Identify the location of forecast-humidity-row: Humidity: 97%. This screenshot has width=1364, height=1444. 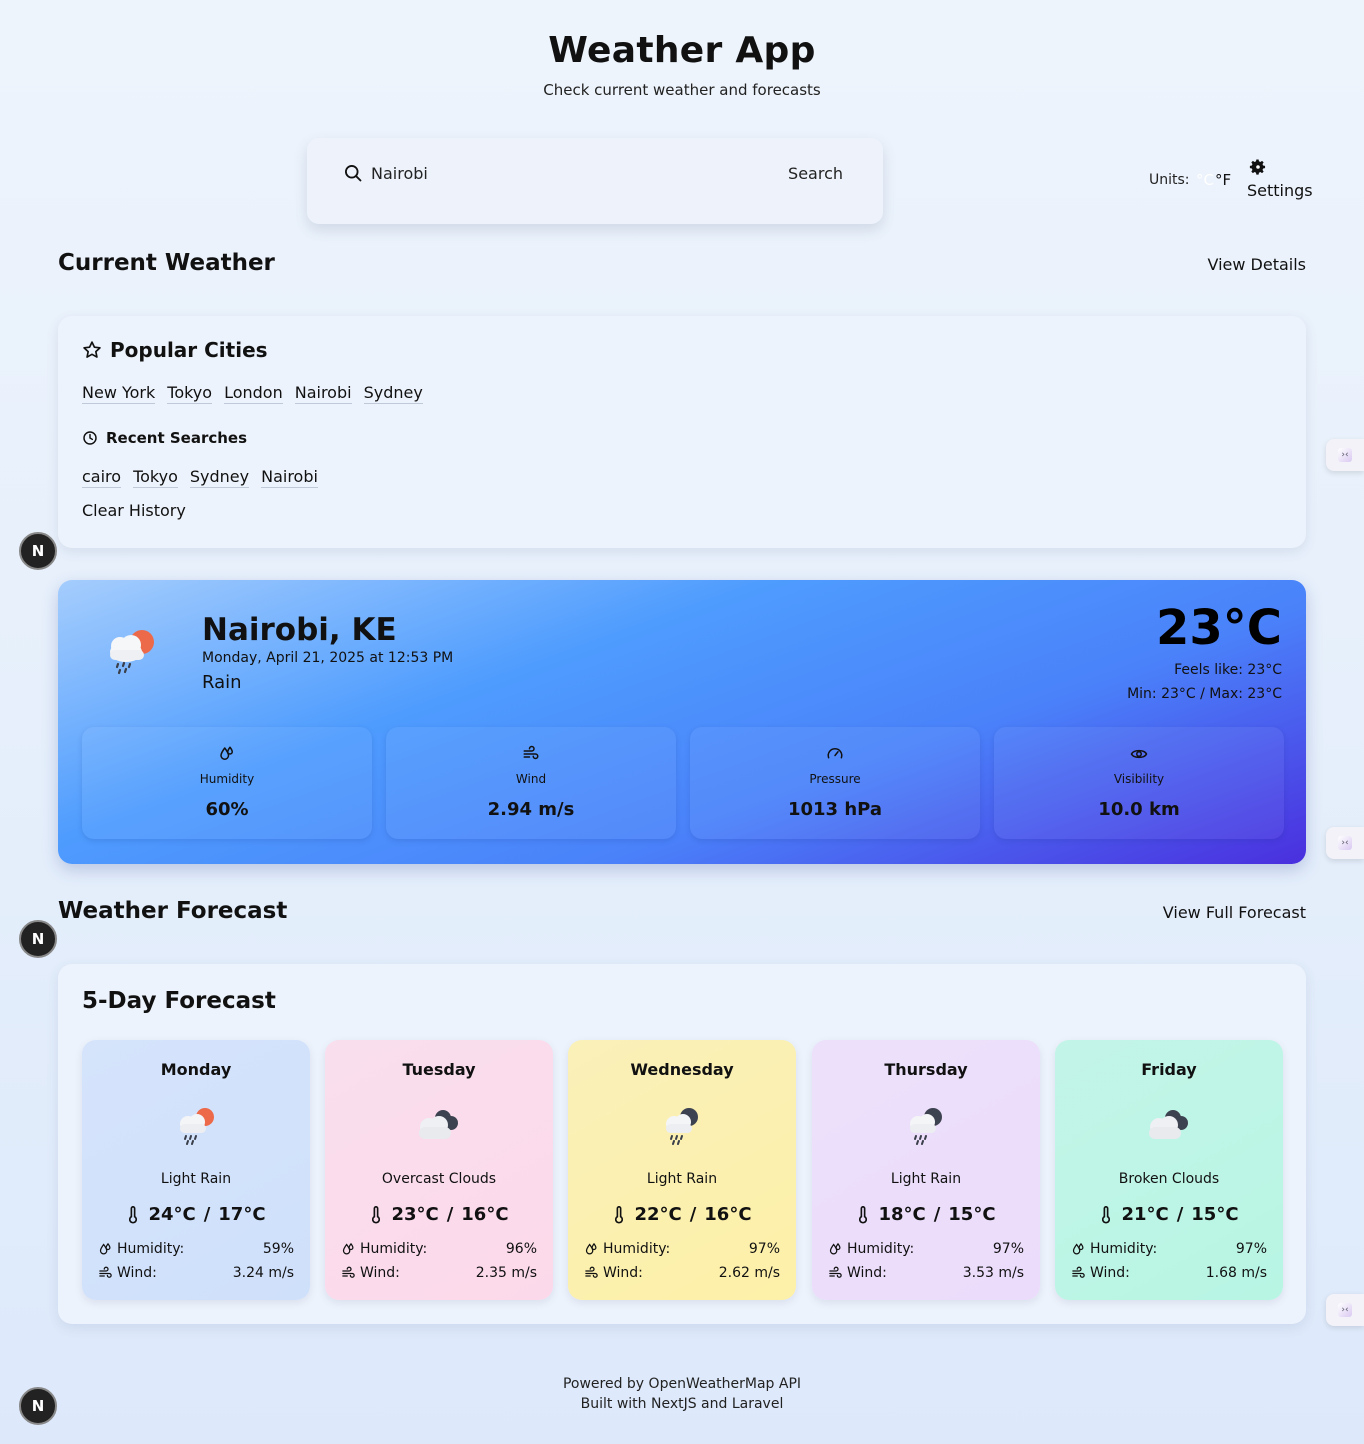
(682, 1249).